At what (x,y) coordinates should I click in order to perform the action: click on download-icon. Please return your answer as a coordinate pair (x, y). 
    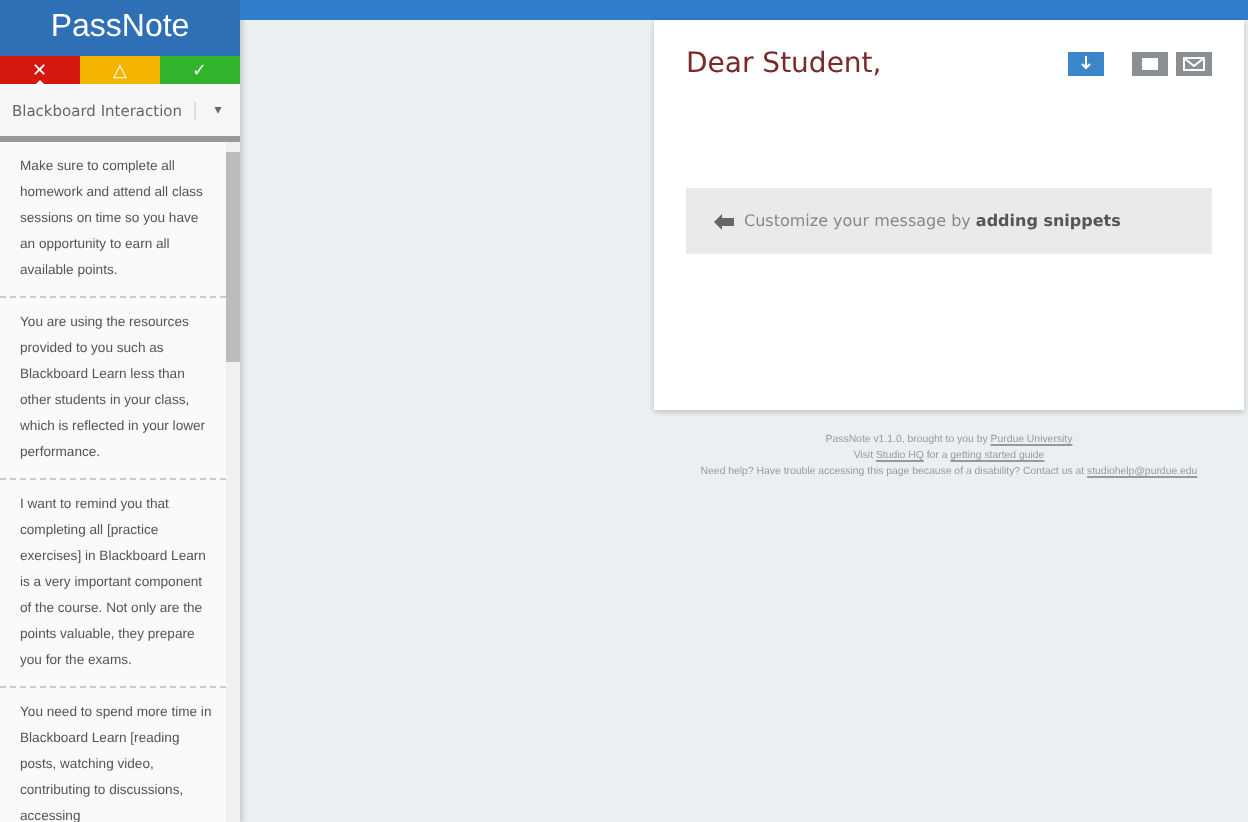
    Looking at the image, I should click on (1086, 64).